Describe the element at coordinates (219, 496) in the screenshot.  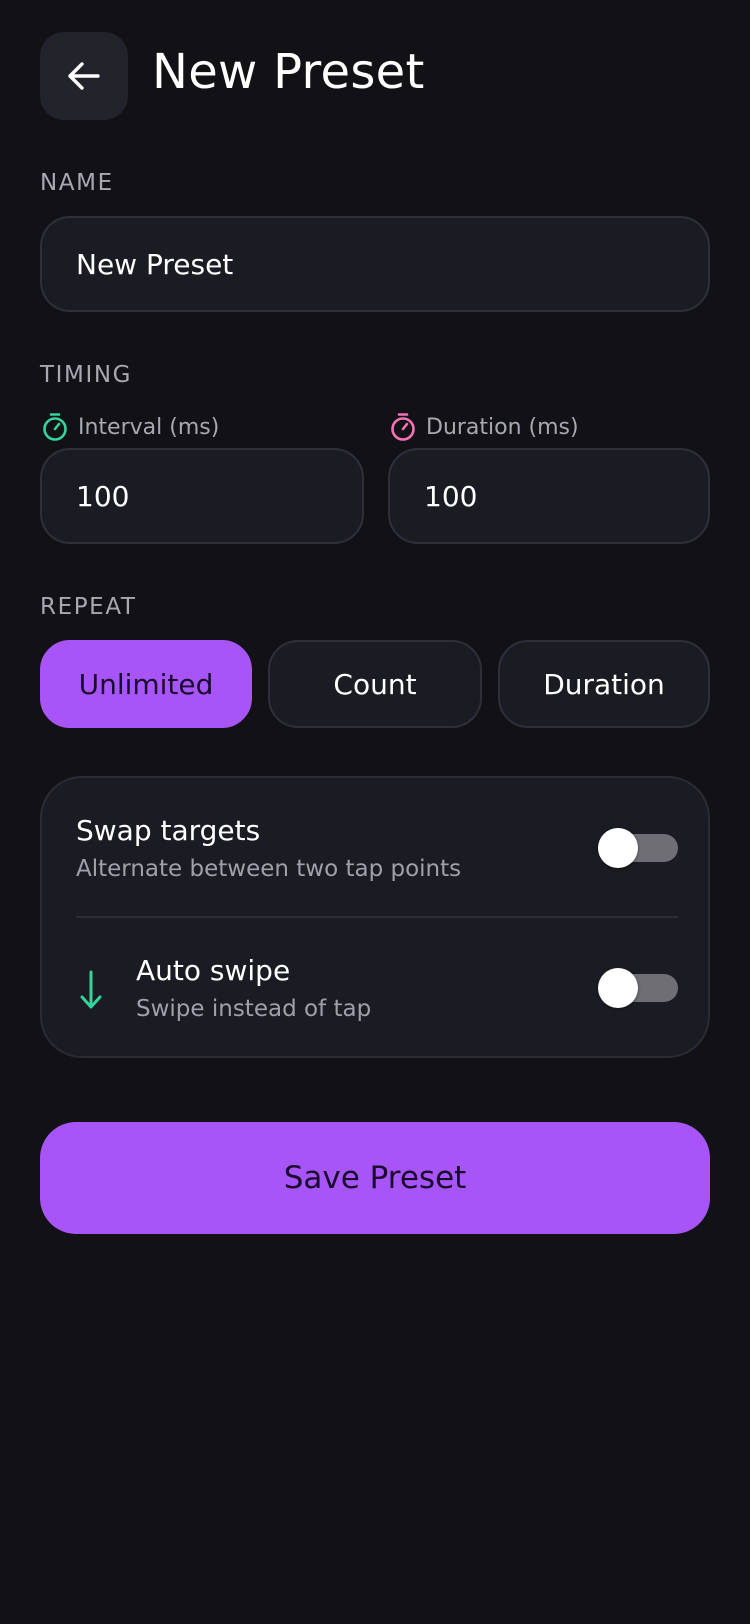
I see `interval-input` at that location.